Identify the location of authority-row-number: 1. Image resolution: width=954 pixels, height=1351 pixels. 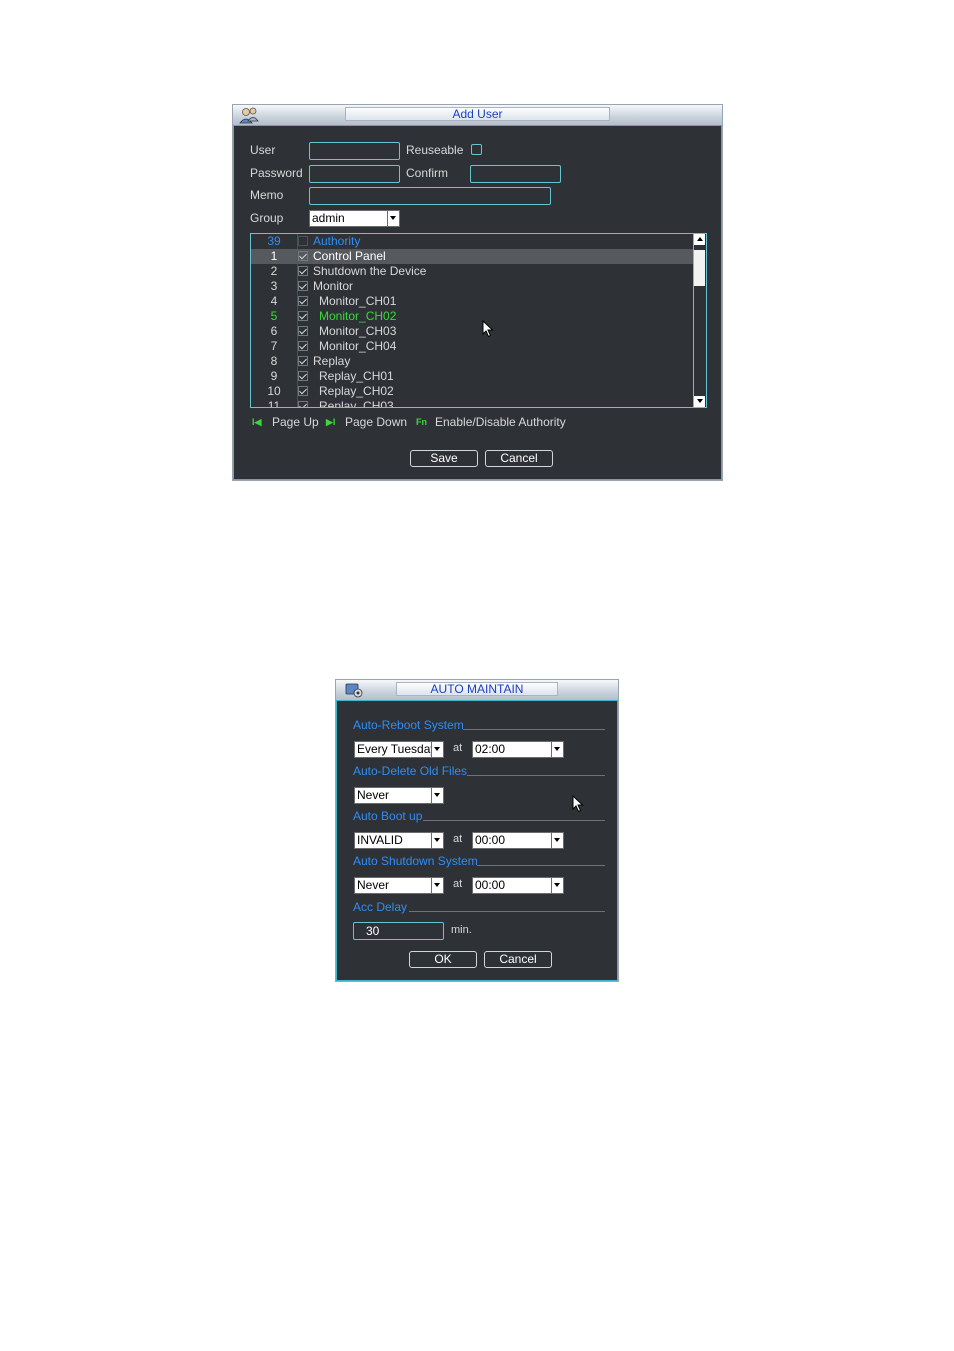
(274, 256).